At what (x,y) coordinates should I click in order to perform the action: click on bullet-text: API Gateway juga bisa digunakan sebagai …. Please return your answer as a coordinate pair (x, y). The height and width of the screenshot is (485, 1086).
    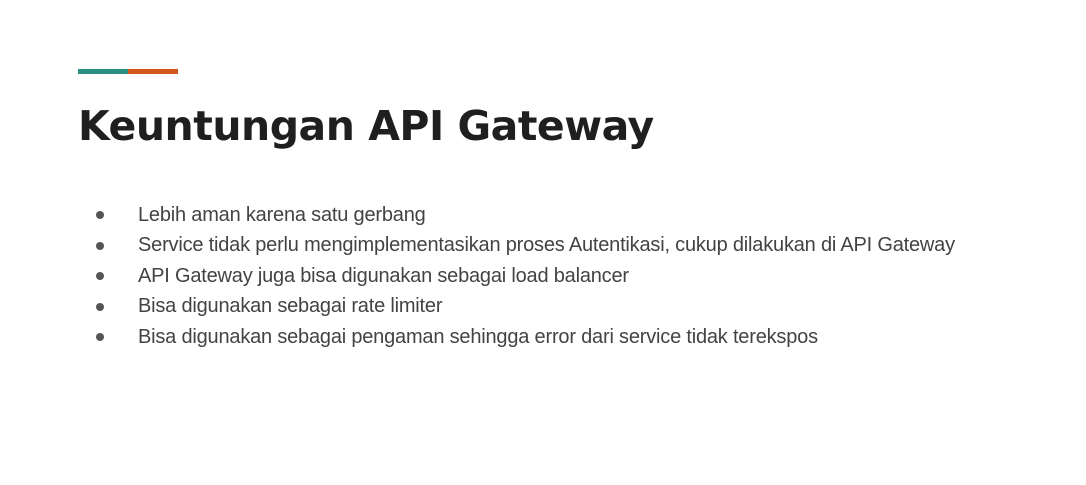
    Looking at the image, I should click on (383, 275).